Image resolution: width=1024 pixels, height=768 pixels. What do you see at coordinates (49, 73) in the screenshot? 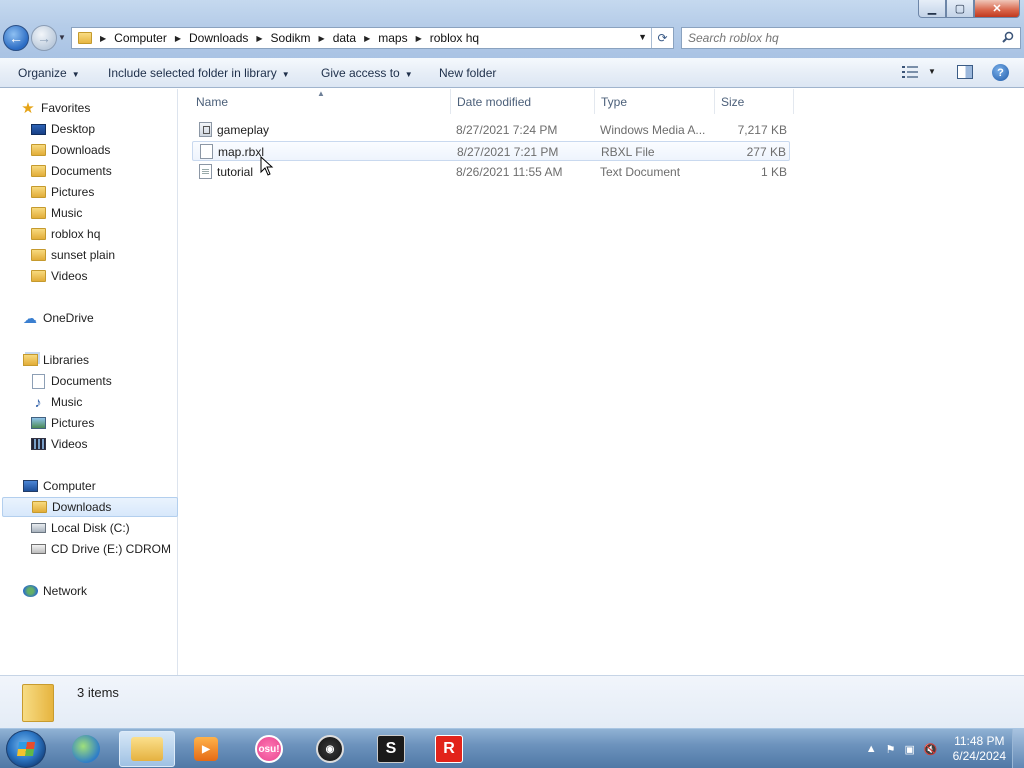
I see `organize-menu: Organize ▼` at bounding box center [49, 73].